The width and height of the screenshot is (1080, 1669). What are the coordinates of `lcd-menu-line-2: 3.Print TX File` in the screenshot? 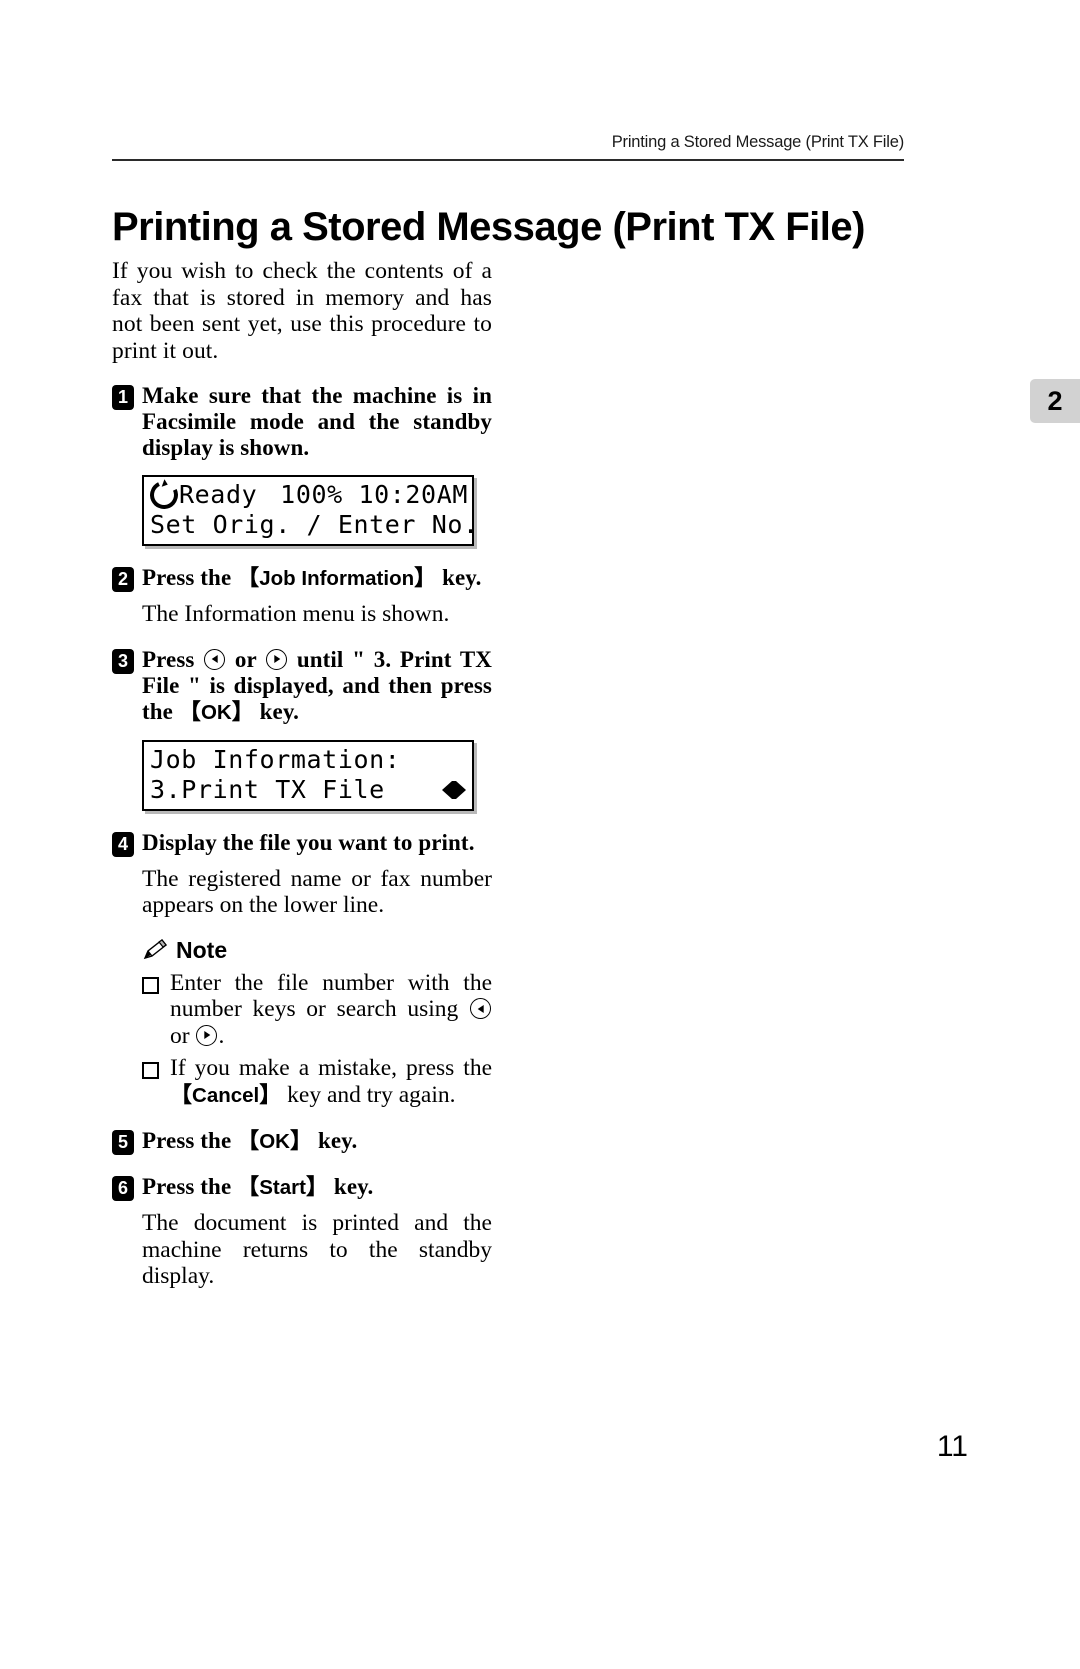 It's located at (309, 790).